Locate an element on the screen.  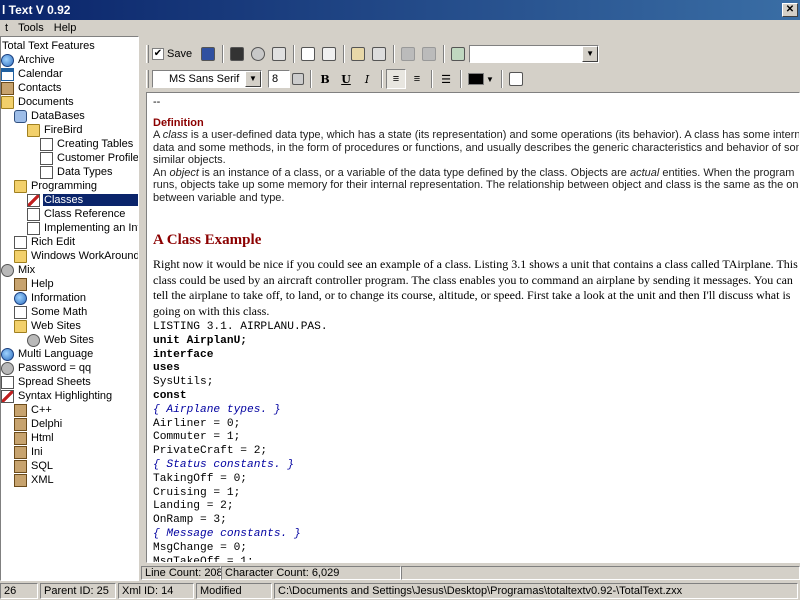
tree-node: XML is located at coordinates (34, 480).